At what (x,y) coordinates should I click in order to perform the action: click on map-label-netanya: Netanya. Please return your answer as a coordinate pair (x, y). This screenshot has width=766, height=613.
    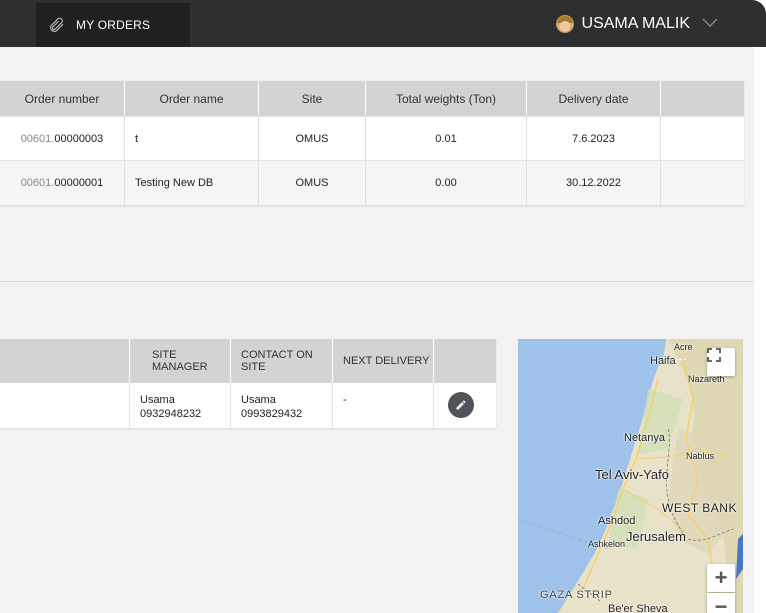
    Looking at the image, I should click on (644, 438).